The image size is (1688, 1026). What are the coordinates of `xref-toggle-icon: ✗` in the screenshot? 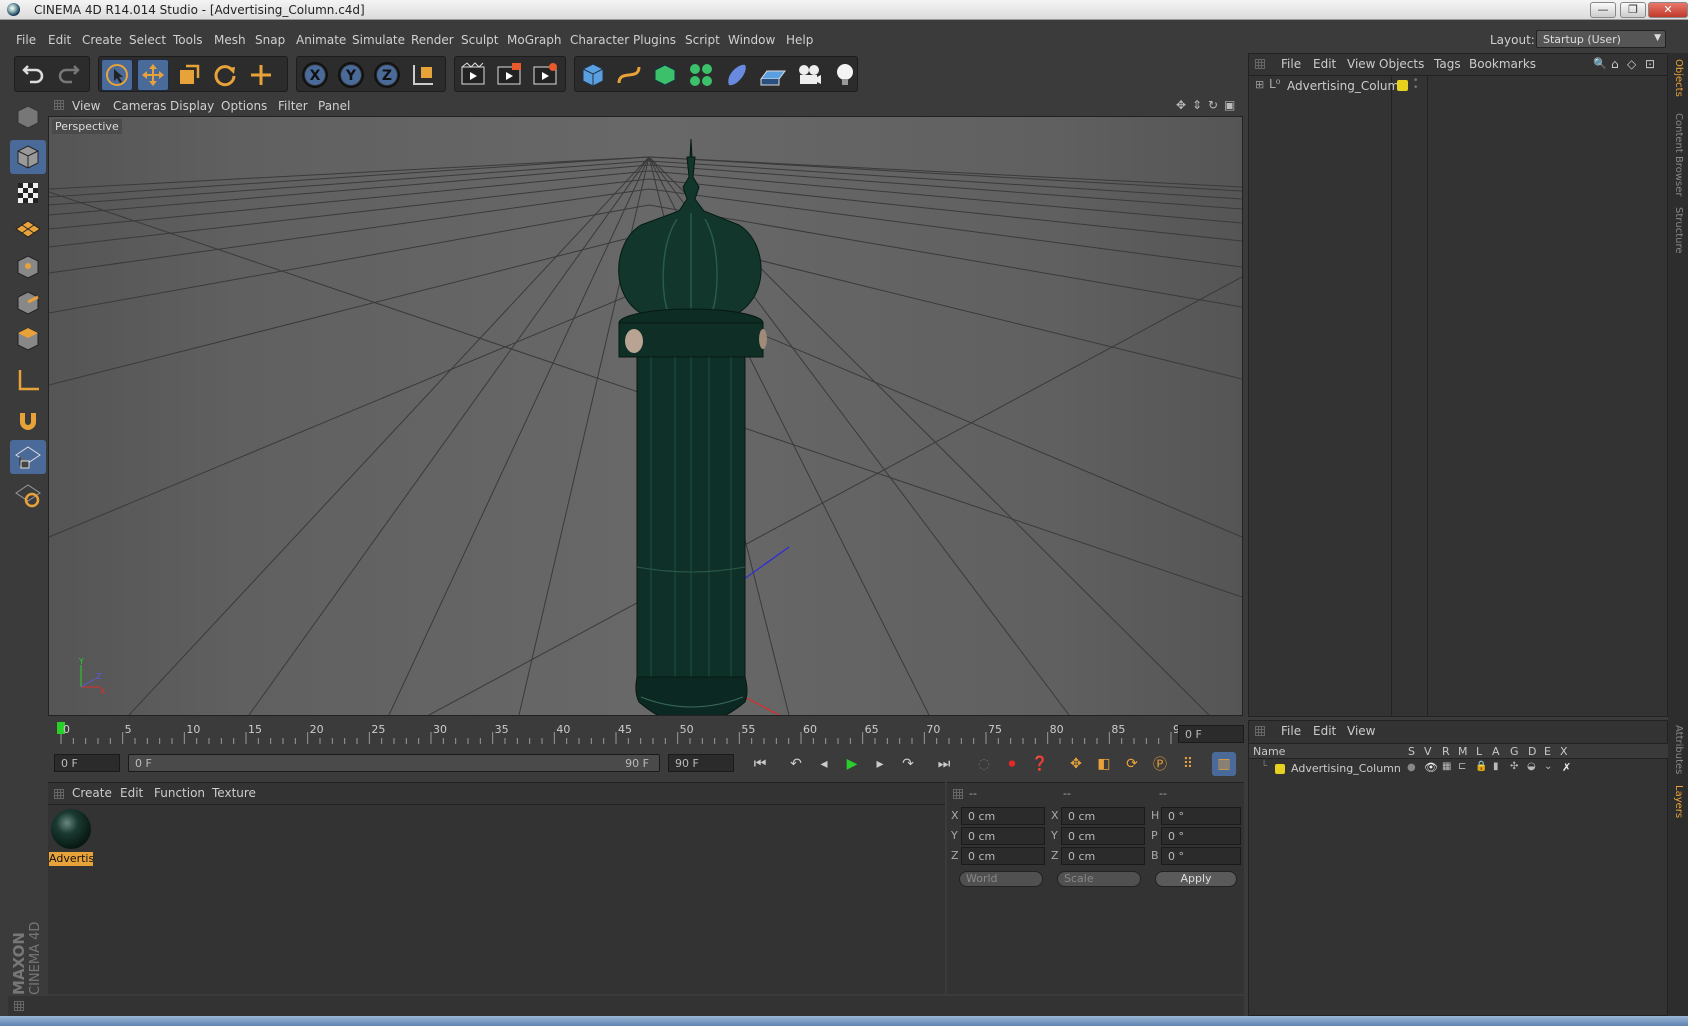 It's located at (1566, 767).